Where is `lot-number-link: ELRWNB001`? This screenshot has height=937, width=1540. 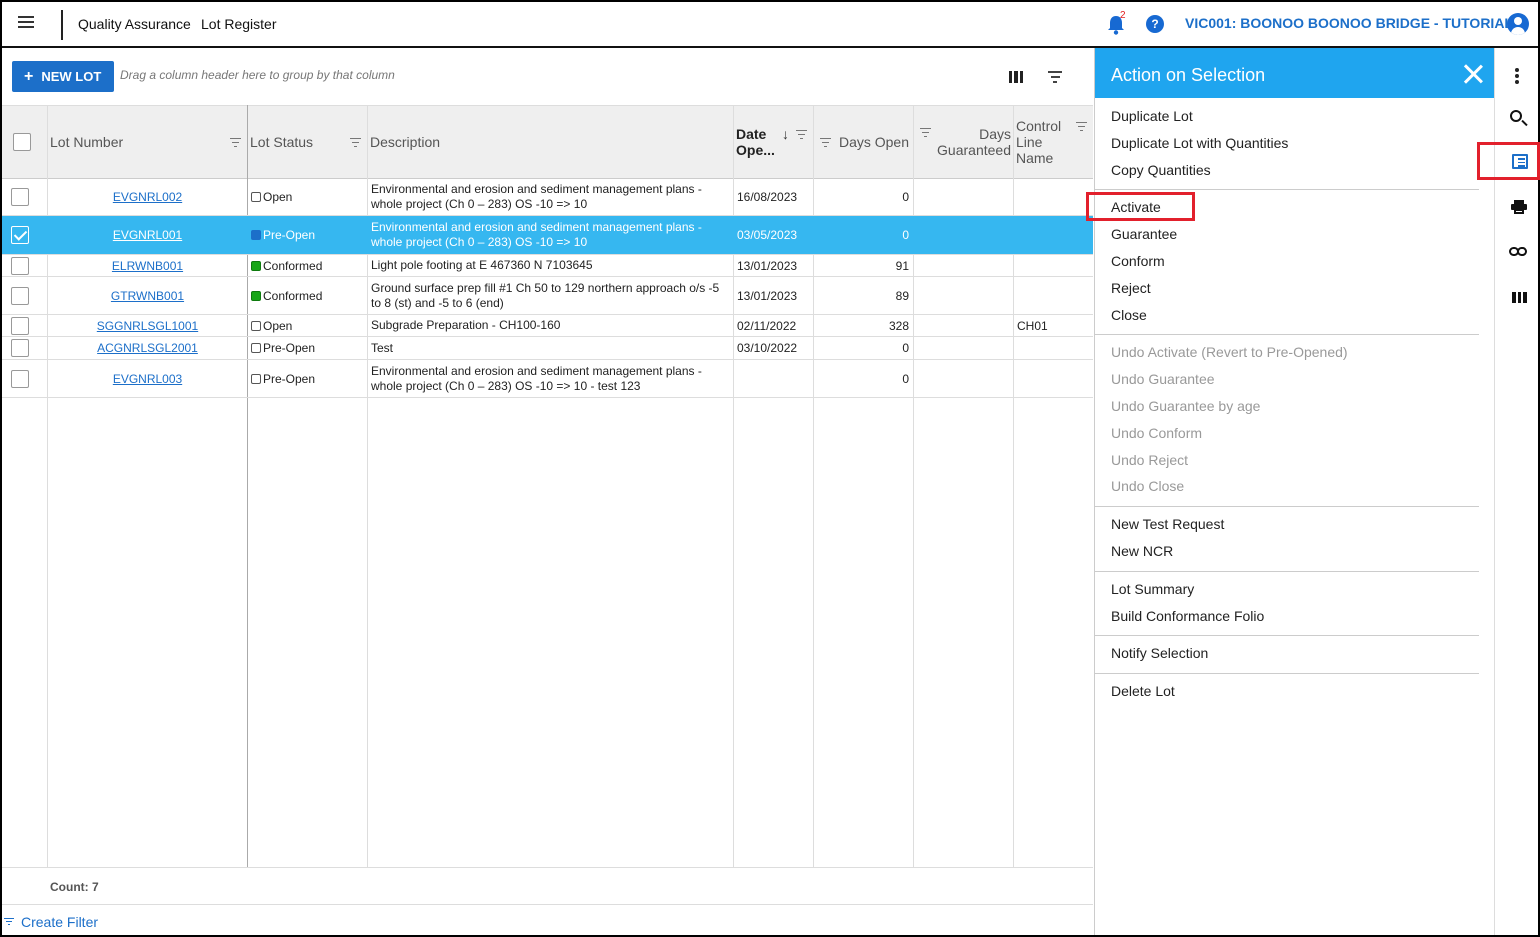 lot-number-link: ELRWNB001 is located at coordinates (147, 266).